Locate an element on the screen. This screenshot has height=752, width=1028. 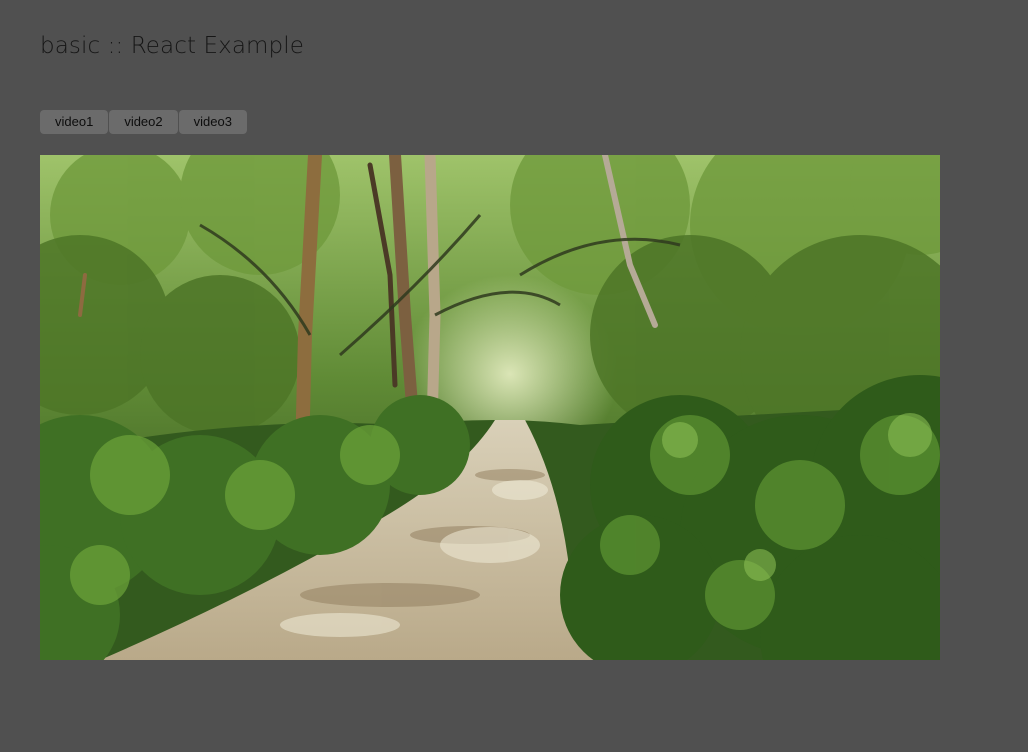
video-selector: video1 video2 video3 is located at coordinates (144, 122).